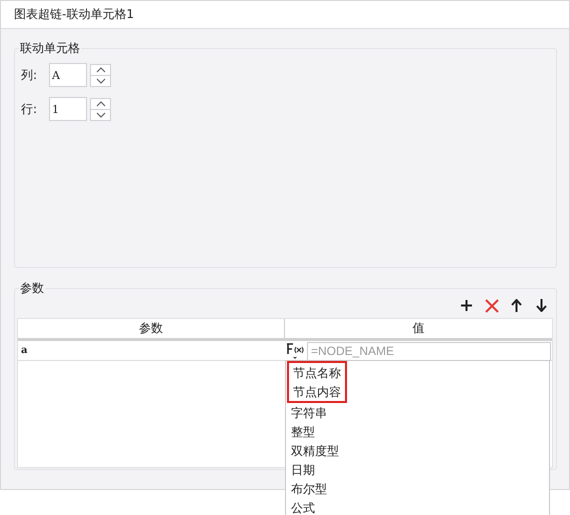  Describe the element at coordinates (419, 328) in the screenshot. I see `column-header: 值` at that location.